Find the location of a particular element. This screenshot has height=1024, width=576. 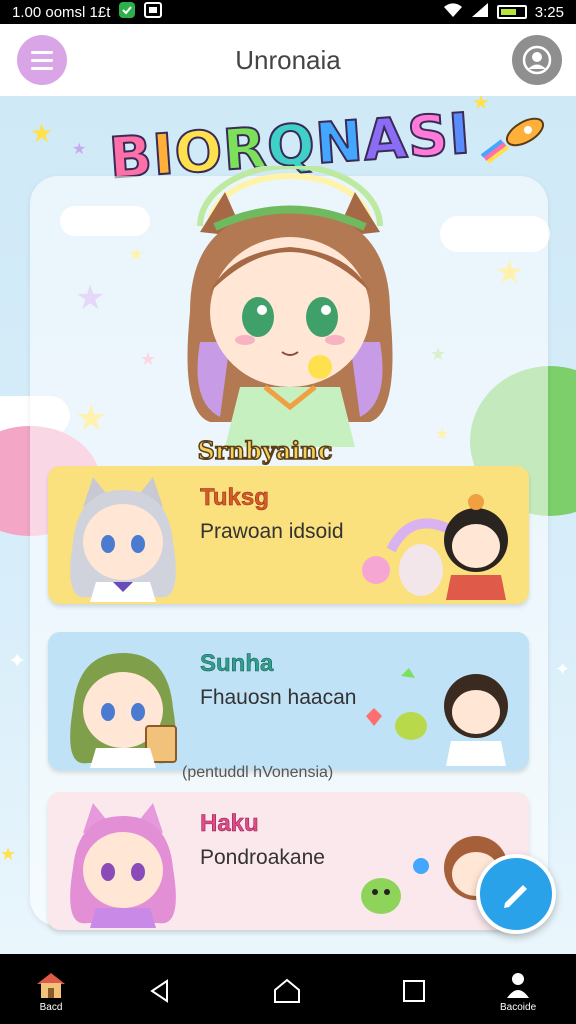

nav-back-button is located at coordinates (160, 991).